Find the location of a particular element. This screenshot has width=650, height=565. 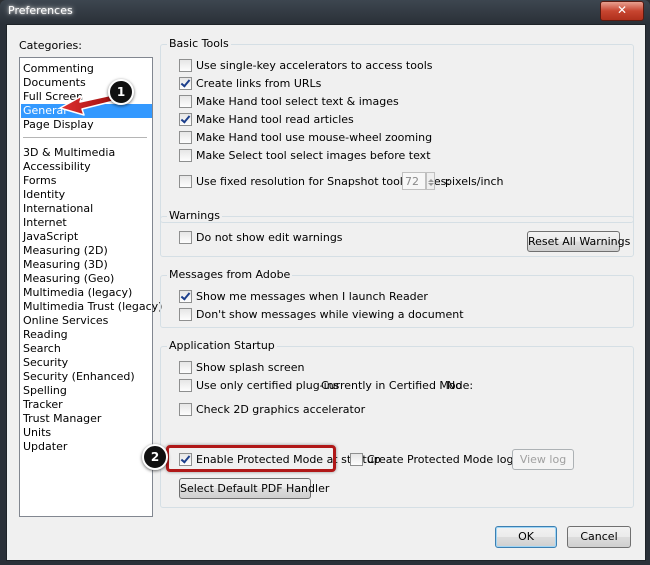

step-badge-1: 1 is located at coordinates (121, 92).